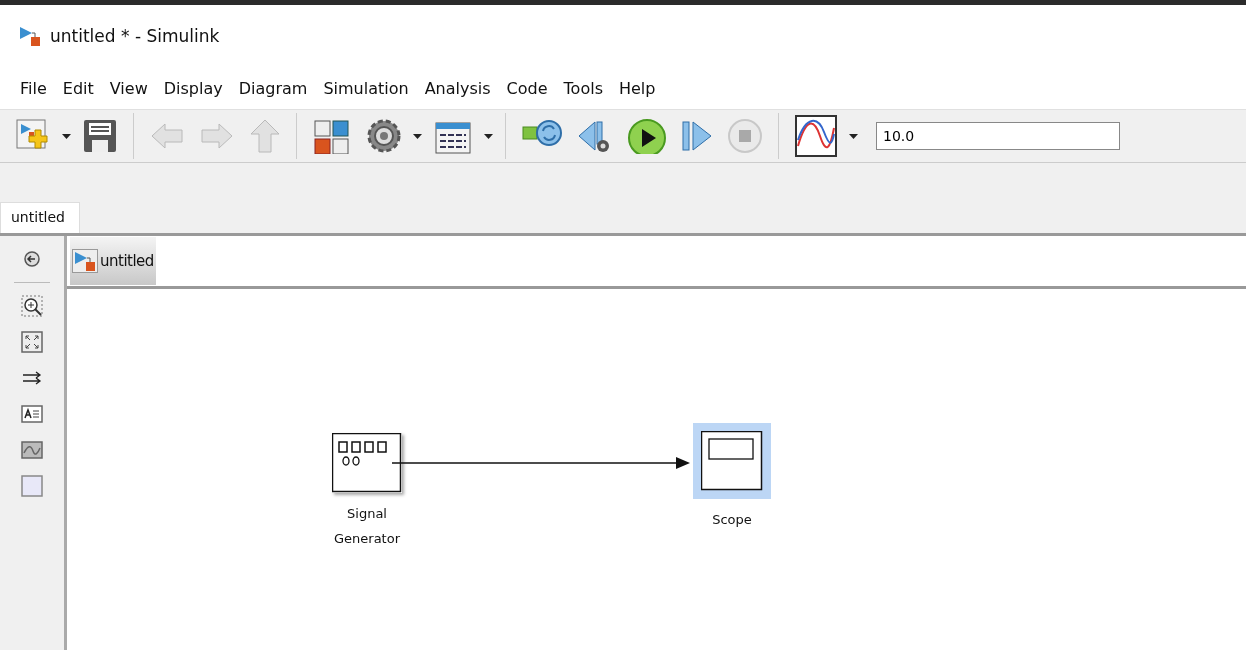 Image resolution: width=1246 pixels, height=650 pixels. Describe the element at coordinates (332, 136) in the screenshot. I see `library-grid-icon` at that location.